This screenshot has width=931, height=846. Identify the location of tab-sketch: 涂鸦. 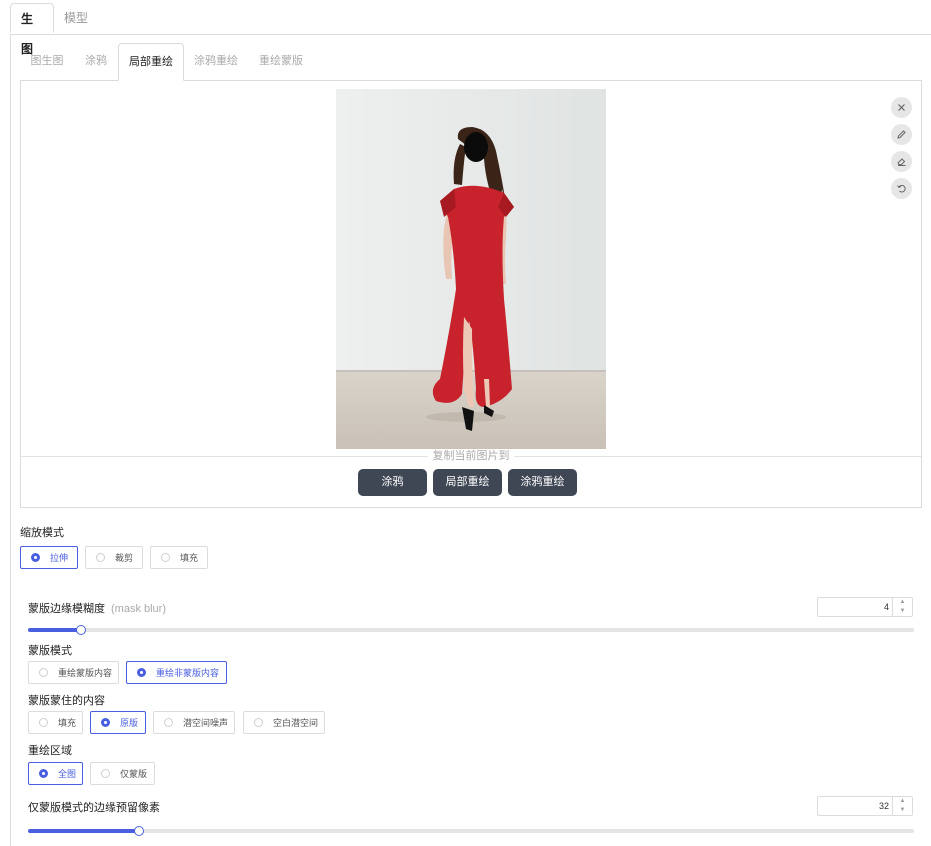
(96, 61).